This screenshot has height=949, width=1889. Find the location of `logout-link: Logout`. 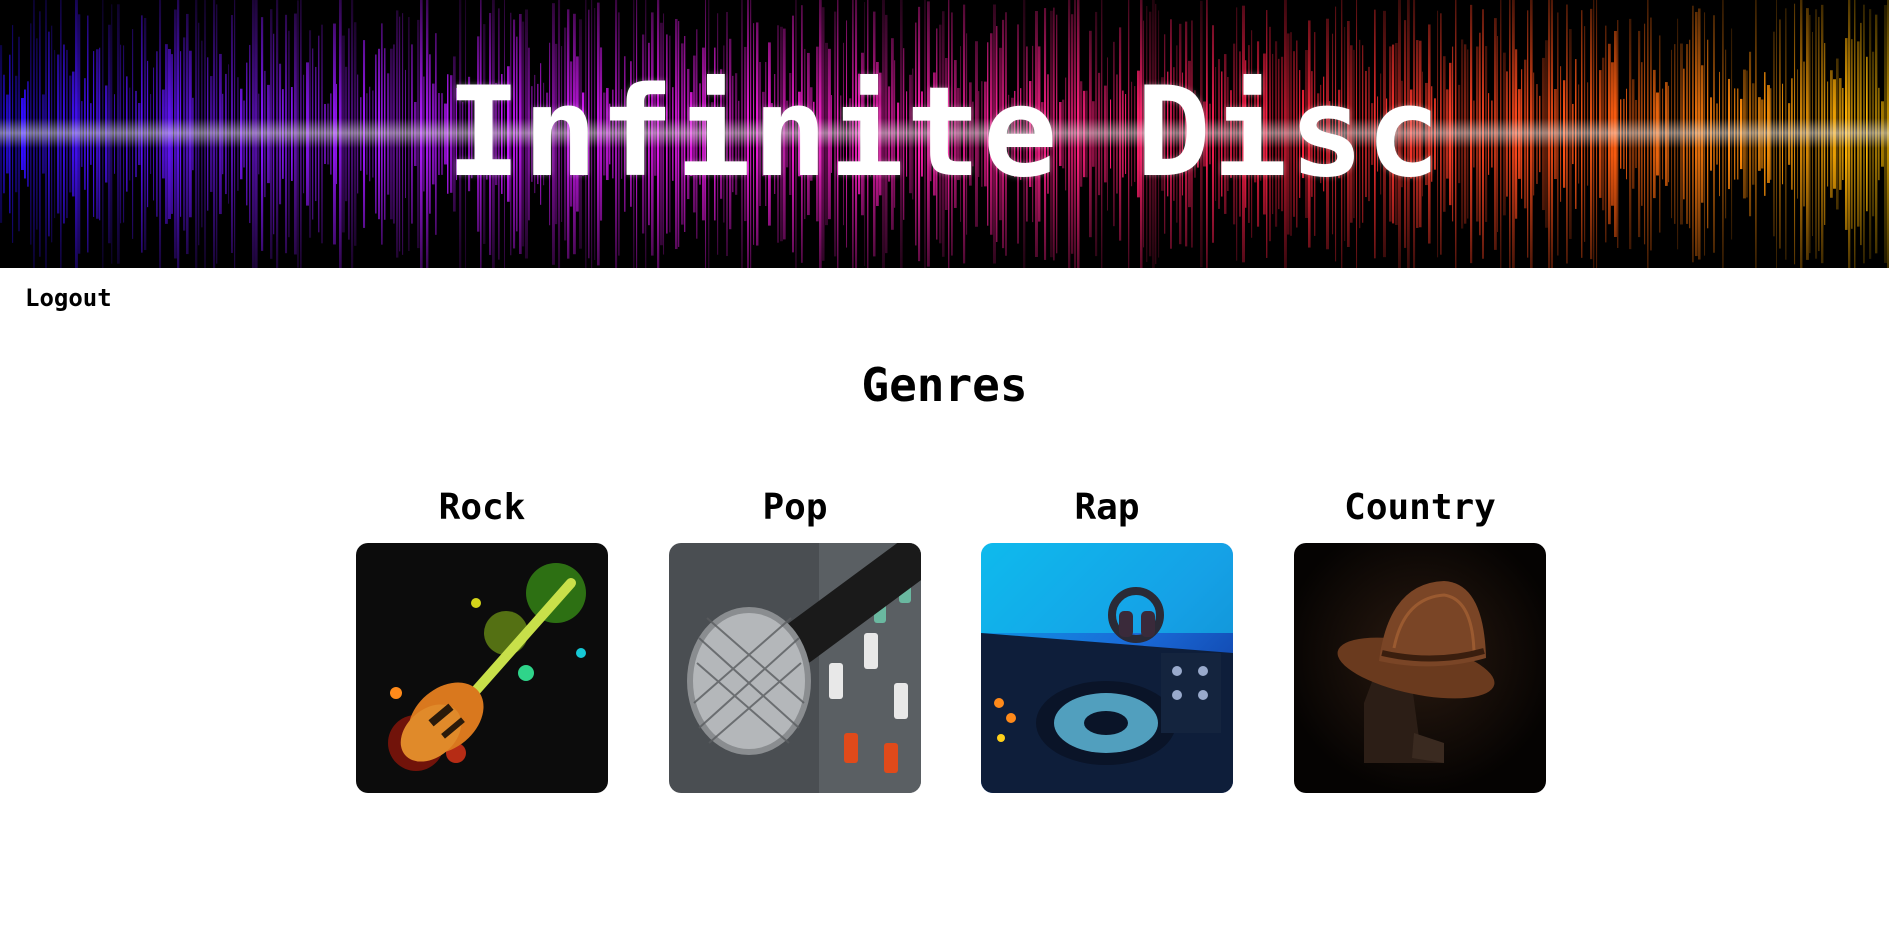

logout-link: Logout is located at coordinates (68, 298).